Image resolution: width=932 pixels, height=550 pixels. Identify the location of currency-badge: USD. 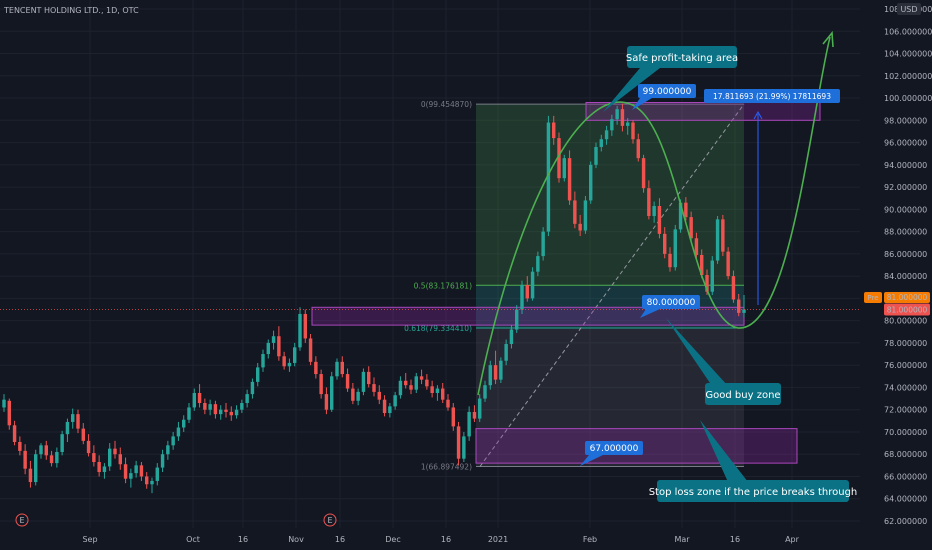
(908, 9).